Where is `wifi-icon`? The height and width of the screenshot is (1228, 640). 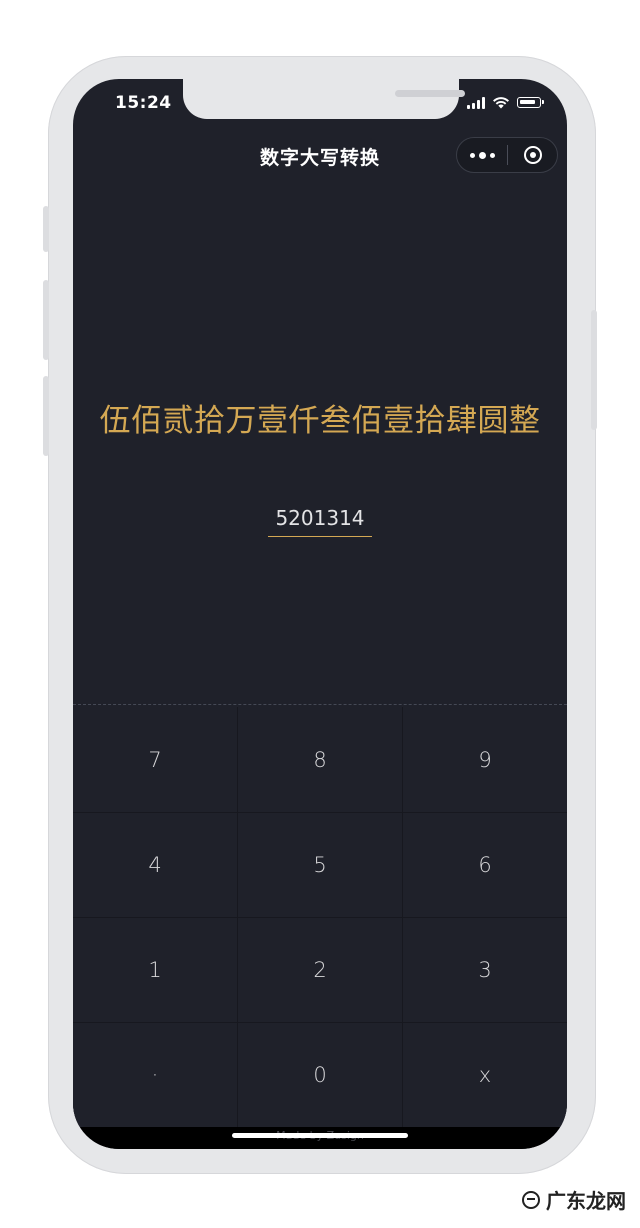 wifi-icon is located at coordinates (501, 103).